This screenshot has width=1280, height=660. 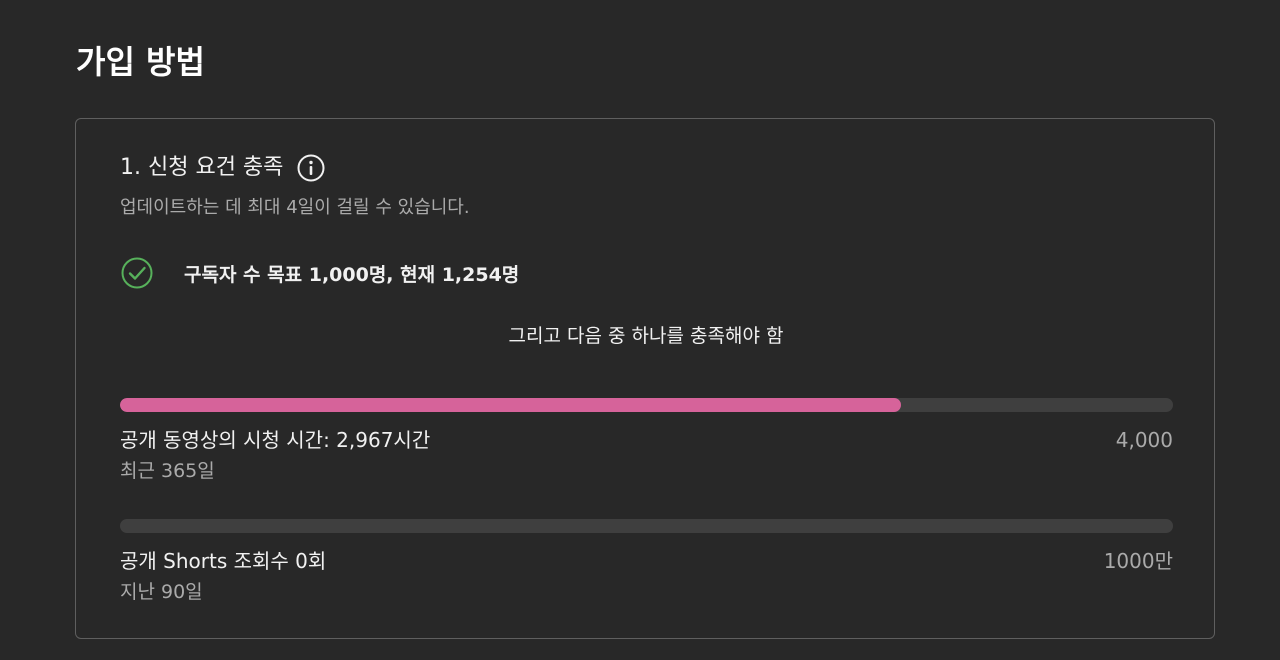 I want to click on subscriber-requirement-text: 구독자 수 목표 1,000명, 현재 1,254명, so click(x=352, y=274).